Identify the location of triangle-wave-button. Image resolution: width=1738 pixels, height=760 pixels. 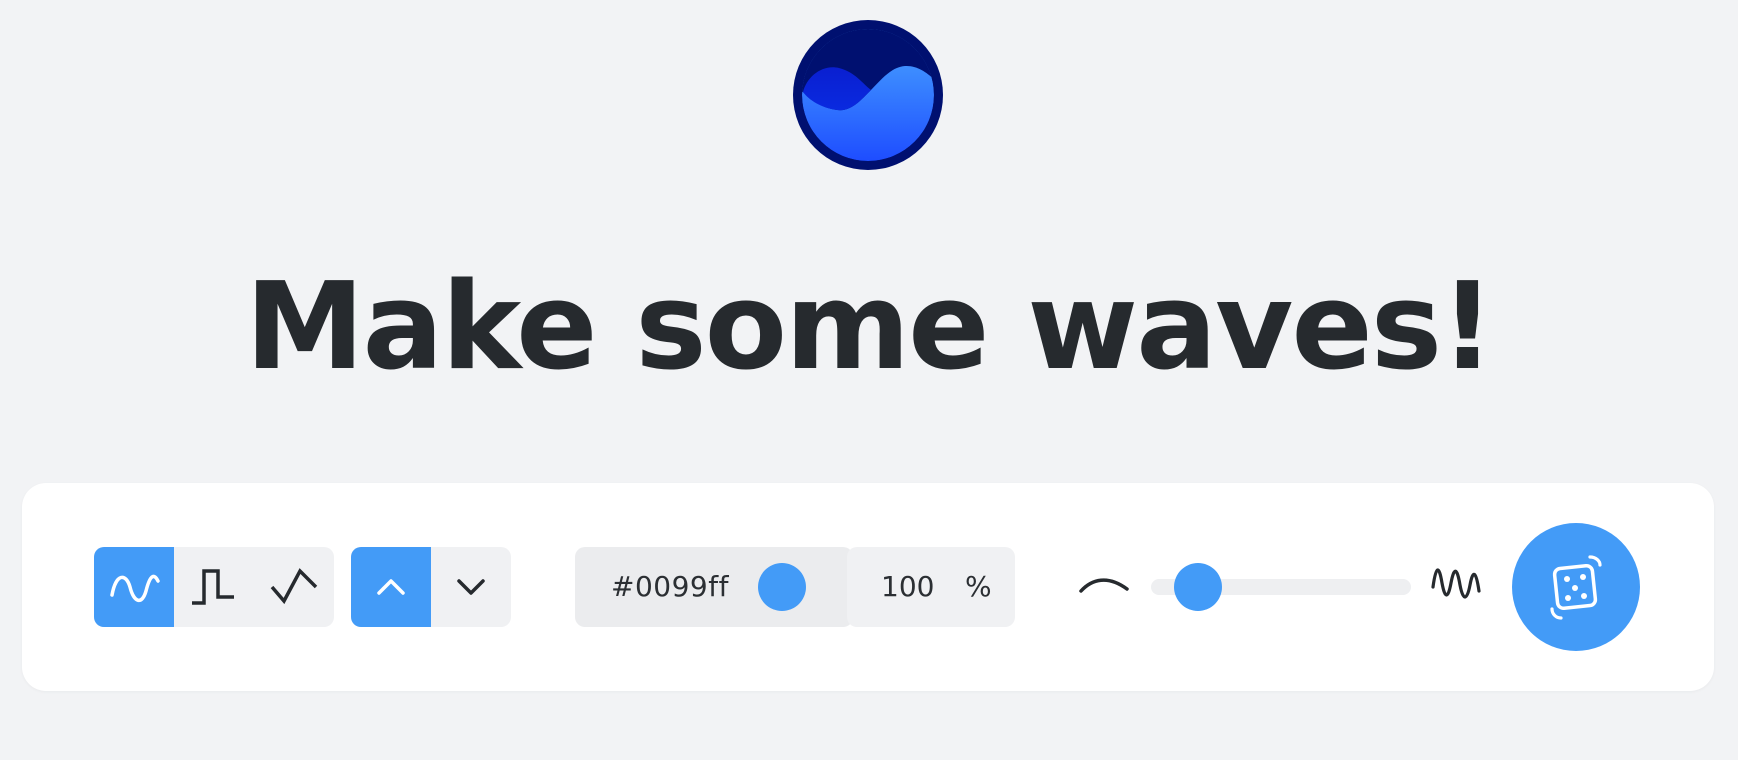
(294, 587).